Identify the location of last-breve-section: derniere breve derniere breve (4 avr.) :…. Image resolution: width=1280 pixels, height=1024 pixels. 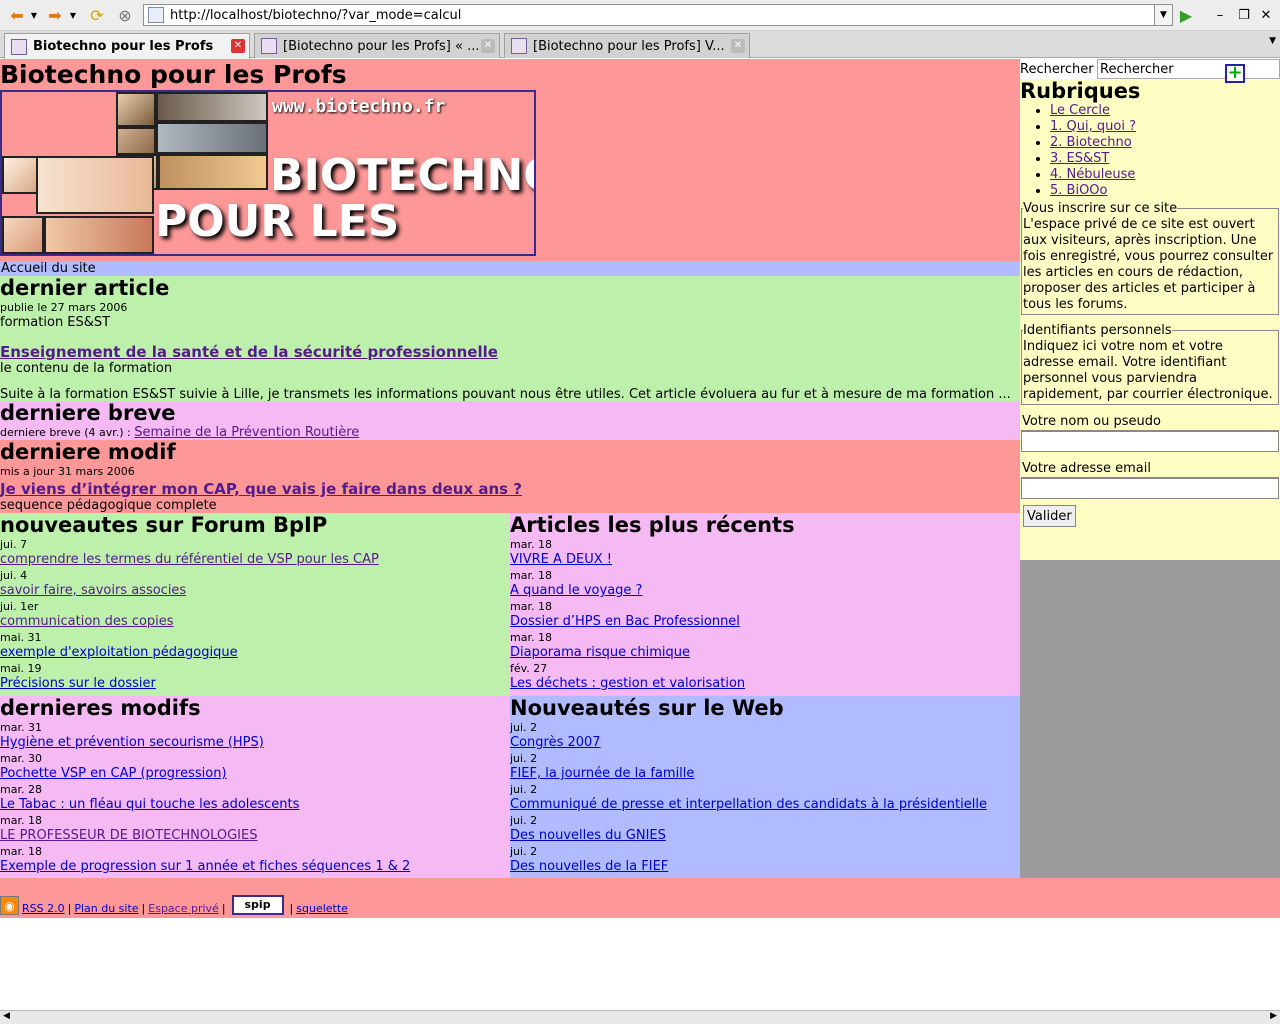
(510, 420).